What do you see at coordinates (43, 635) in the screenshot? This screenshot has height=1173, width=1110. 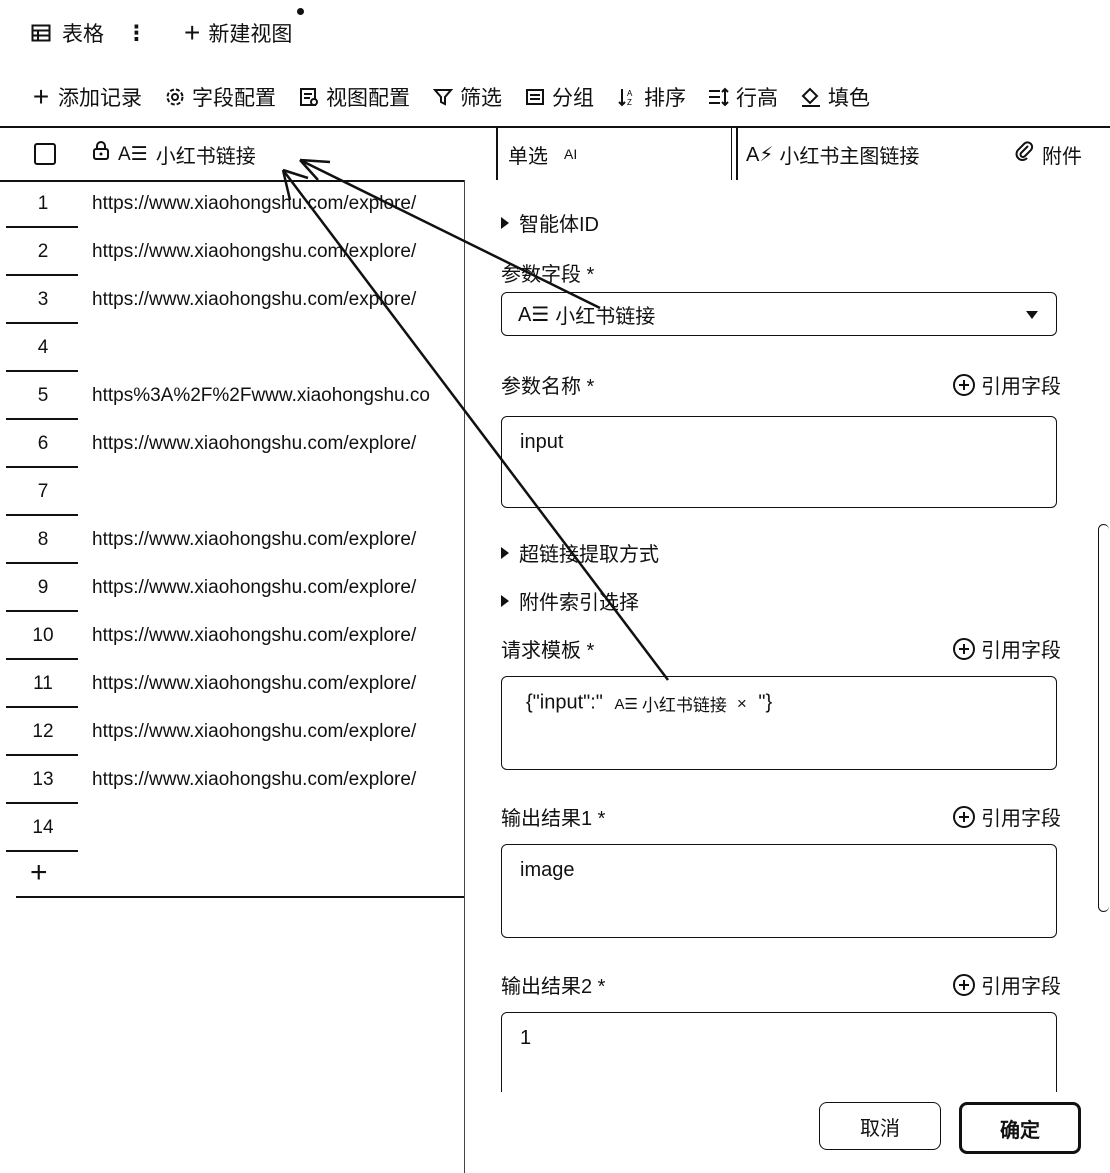 I see `row-number: 10` at bounding box center [43, 635].